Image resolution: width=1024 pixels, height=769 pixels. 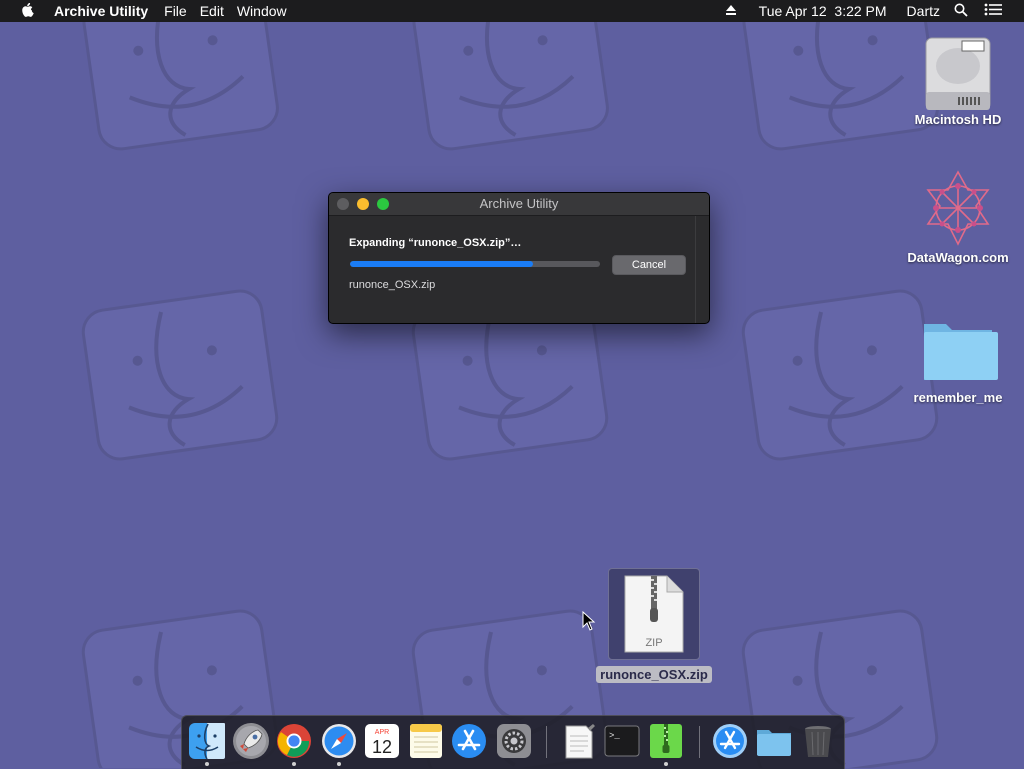 I want to click on dock-system-preferences, so click(x=514, y=741).